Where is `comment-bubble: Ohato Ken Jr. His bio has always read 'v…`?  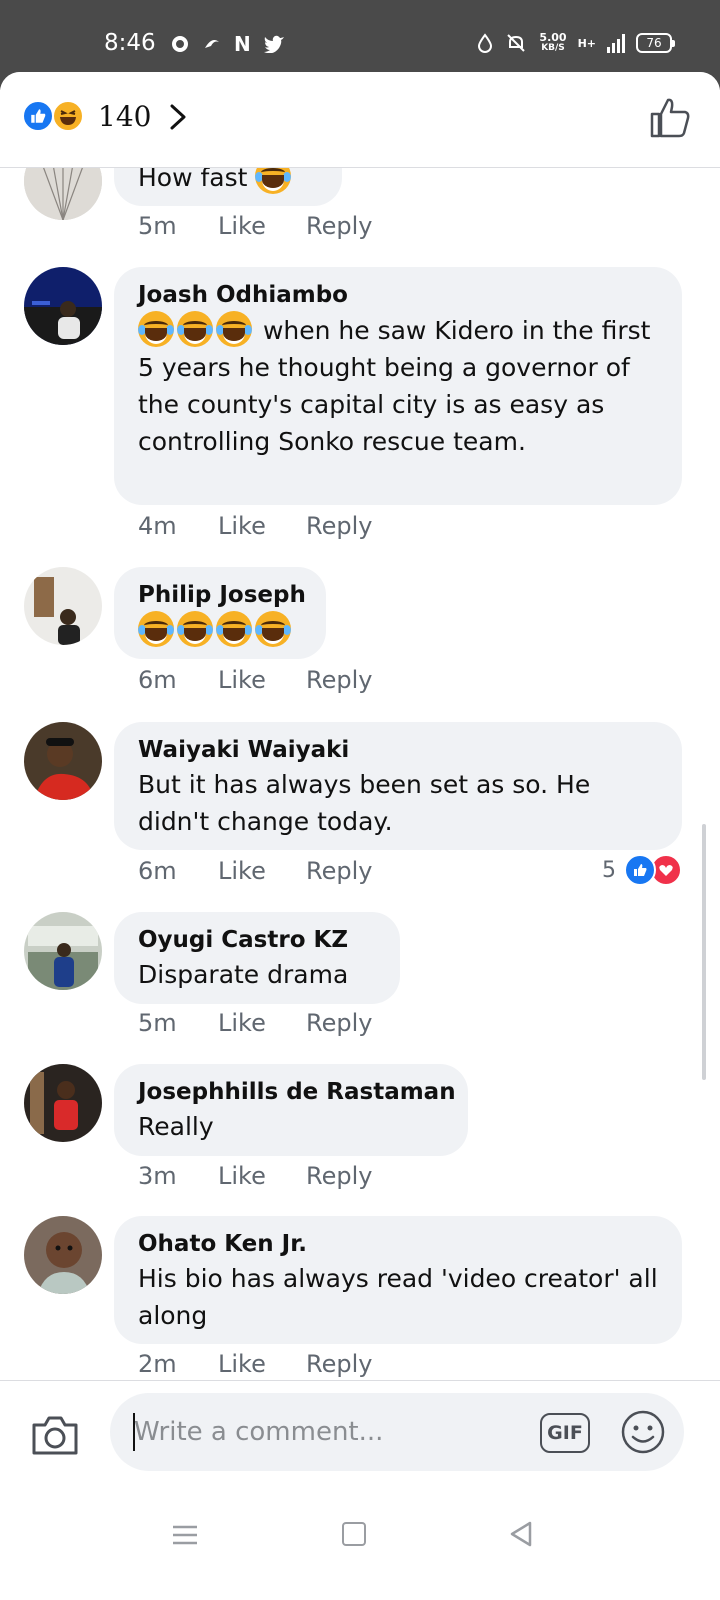 comment-bubble: Ohato Ken Jr. His bio has always read 'v… is located at coordinates (398, 1280).